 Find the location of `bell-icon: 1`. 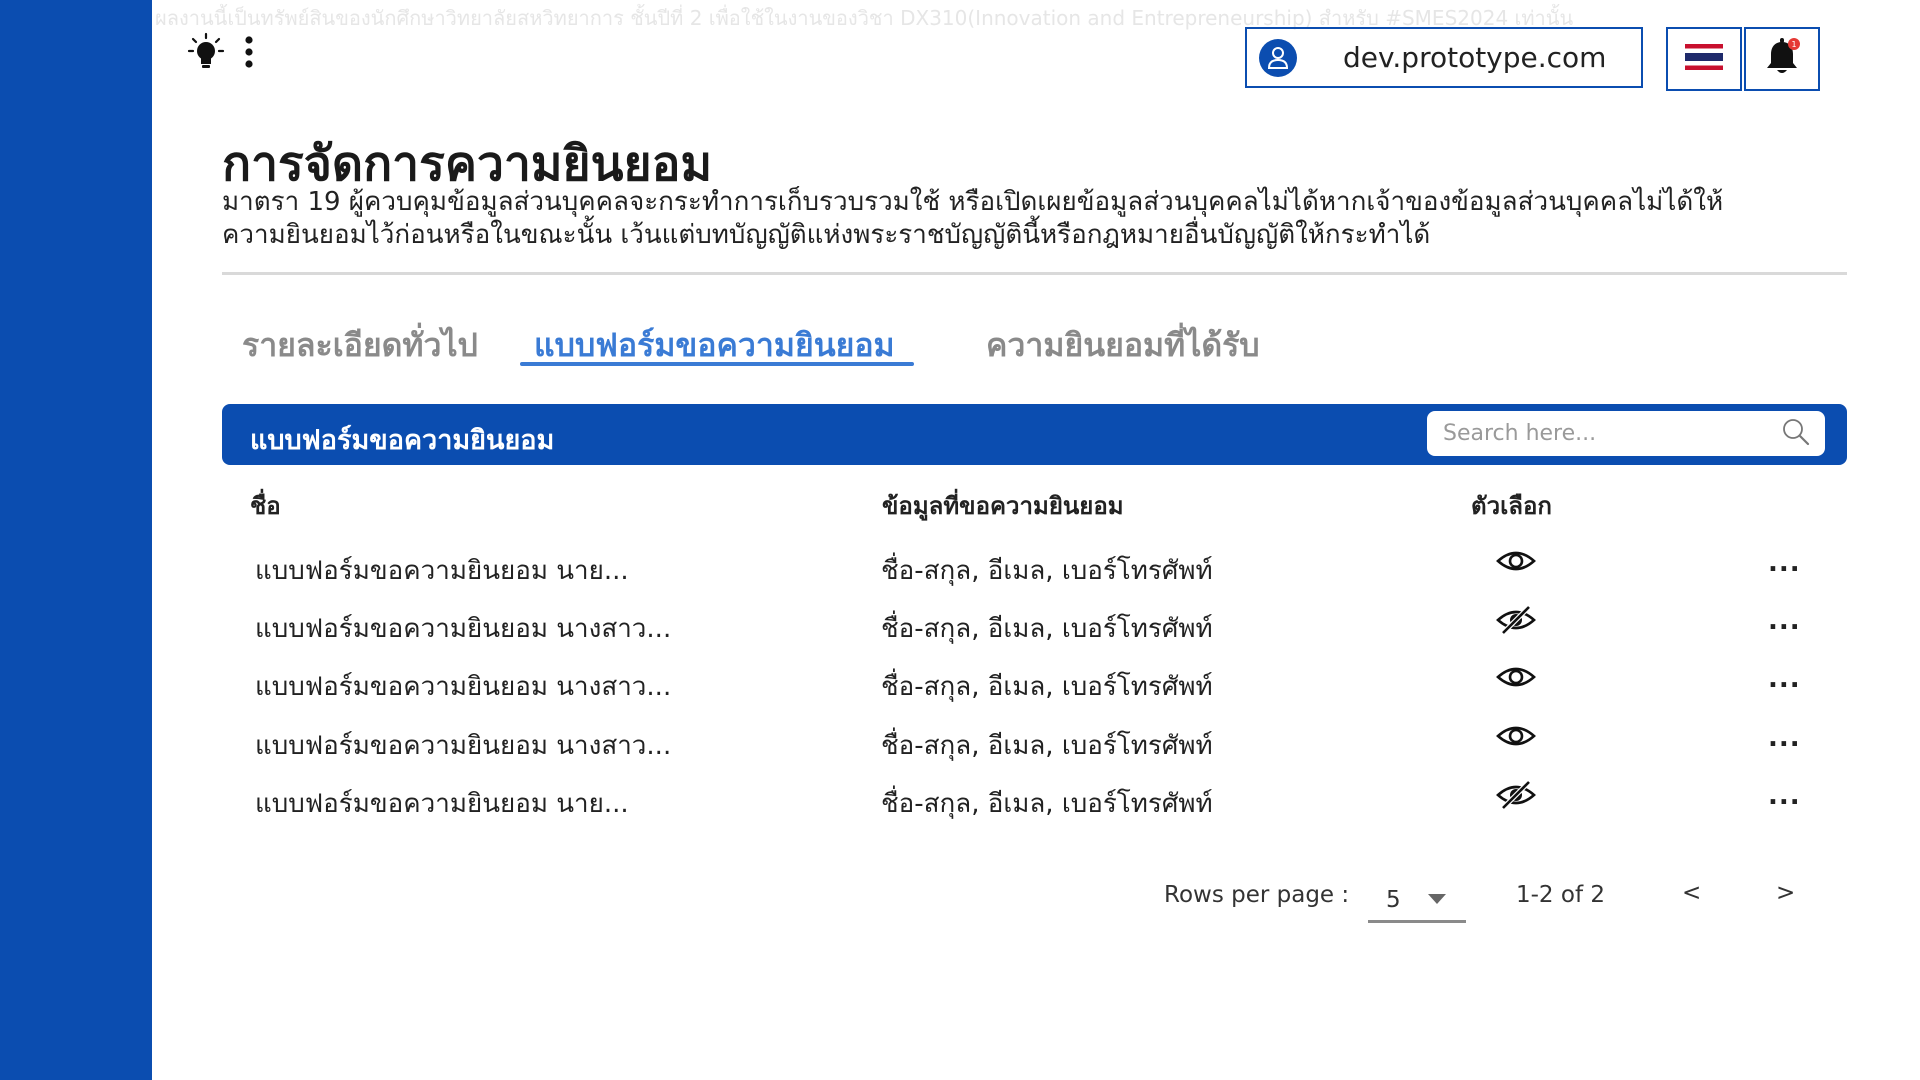

bell-icon: 1 is located at coordinates (1782, 59).